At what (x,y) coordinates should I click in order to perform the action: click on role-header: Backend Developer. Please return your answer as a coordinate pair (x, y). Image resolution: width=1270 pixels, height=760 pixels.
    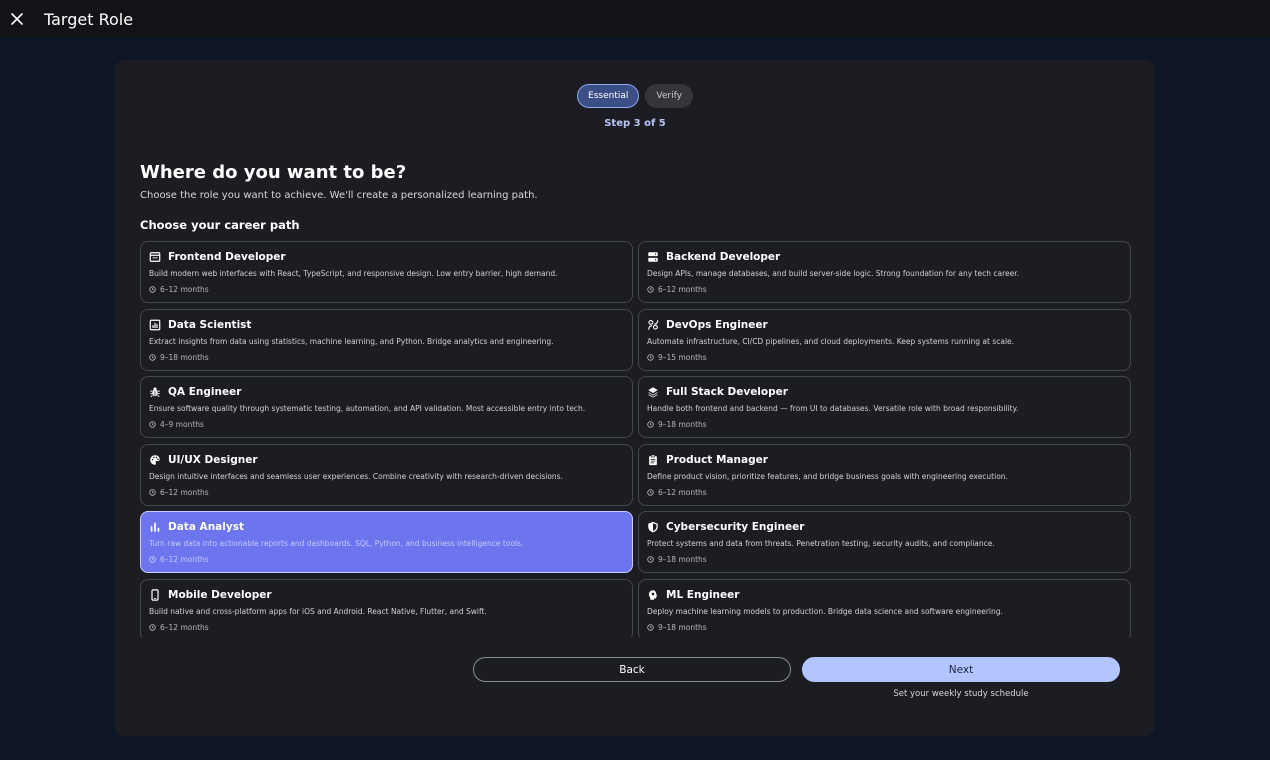
    Looking at the image, I should click on (713, 257).